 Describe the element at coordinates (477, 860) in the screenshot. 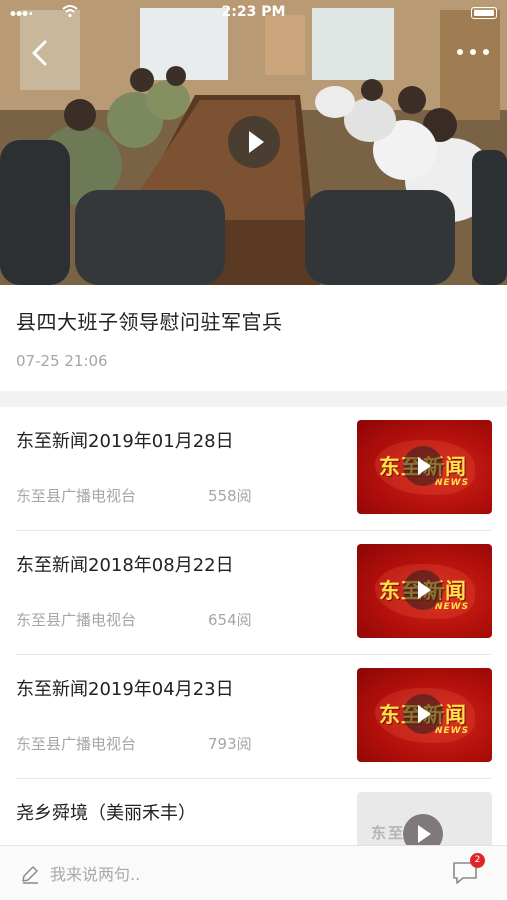

I see `comment-count-badge: 2` at that location.